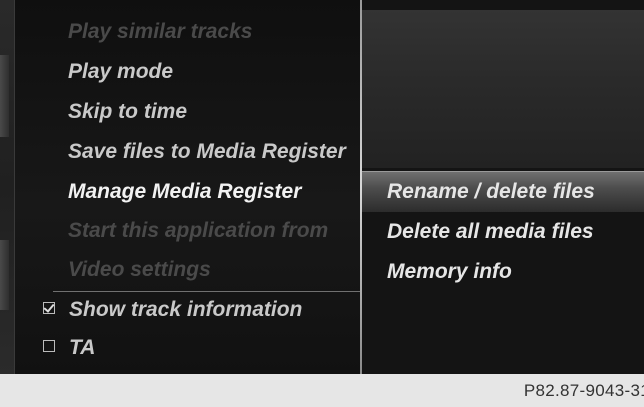 Image resolution: width=644 pixels, height=407 pixels. What do you see at coordinates (490, 232) in the screenshot?
I see `submenu-item-delete-all-media-files: Delete all media files` at bounding box center [490, 232].